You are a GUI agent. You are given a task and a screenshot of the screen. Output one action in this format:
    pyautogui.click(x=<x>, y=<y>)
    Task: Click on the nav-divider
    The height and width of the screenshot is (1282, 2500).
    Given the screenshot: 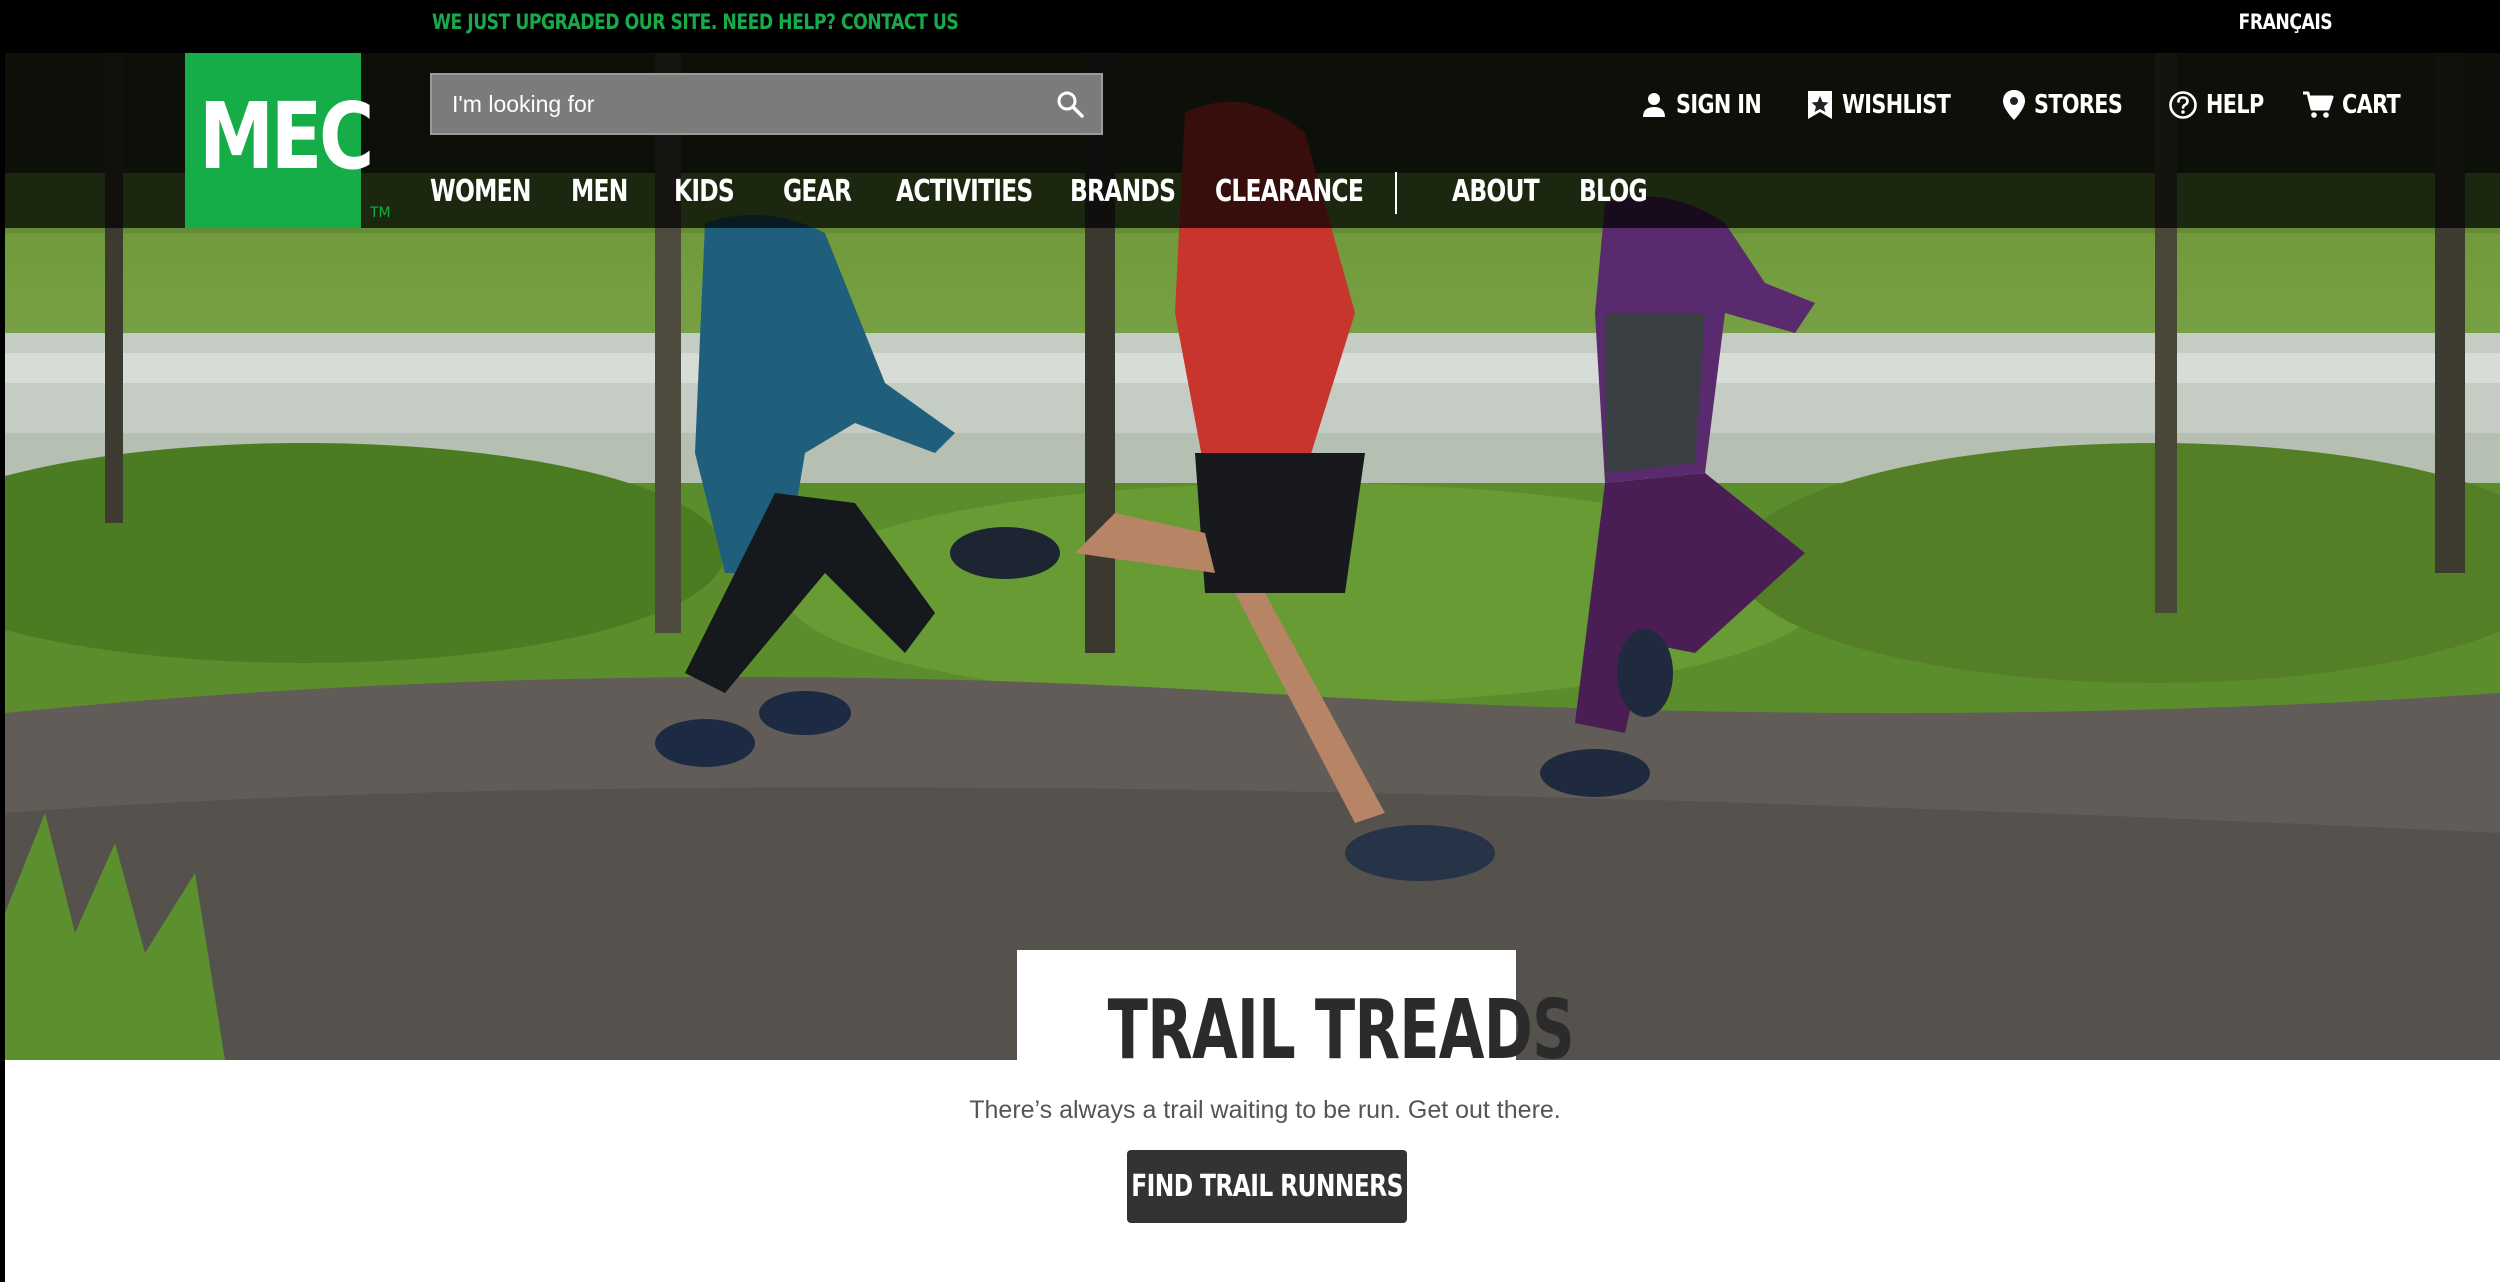 What is the action you would take?
    pyautogui.click(x=1396, y=193)
    